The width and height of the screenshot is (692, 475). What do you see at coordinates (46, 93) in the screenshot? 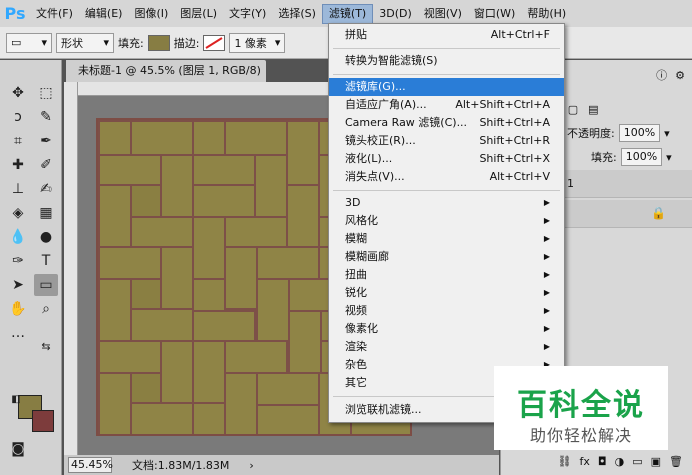
I see `marquee-tool-icon: ⬚` at bounding box center [46, 93].